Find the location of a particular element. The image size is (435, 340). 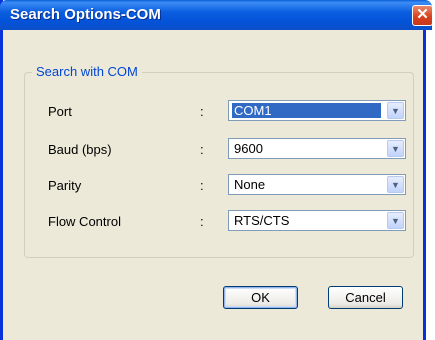

parity-colon: : is located at coordinates (202, 185).